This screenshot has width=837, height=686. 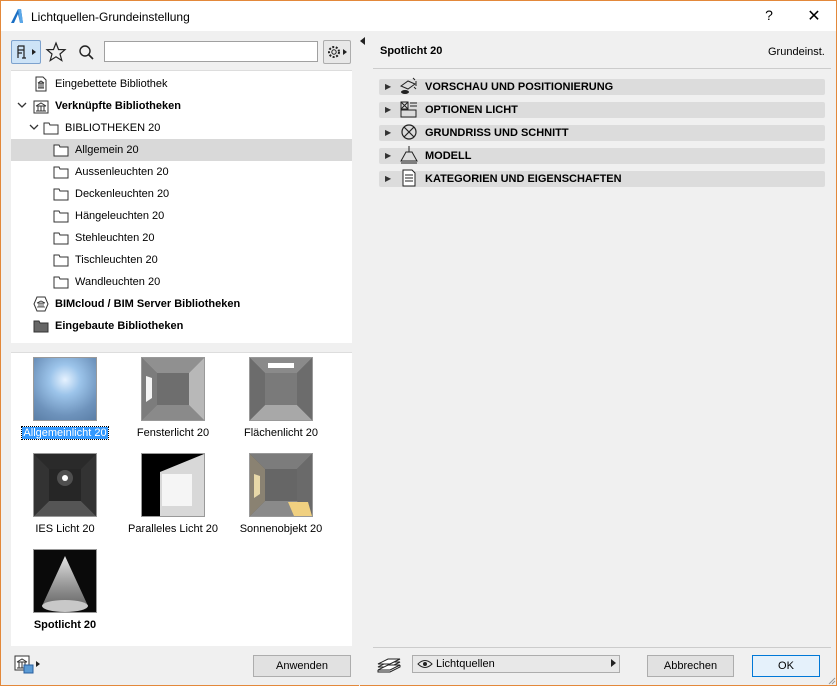 What do you see at coordinates (181, 128) in the screenshot?
I see `tree-item-bibliotheken-20: BIBLIOTHEKEN 20` at bounding box center [181, 128].